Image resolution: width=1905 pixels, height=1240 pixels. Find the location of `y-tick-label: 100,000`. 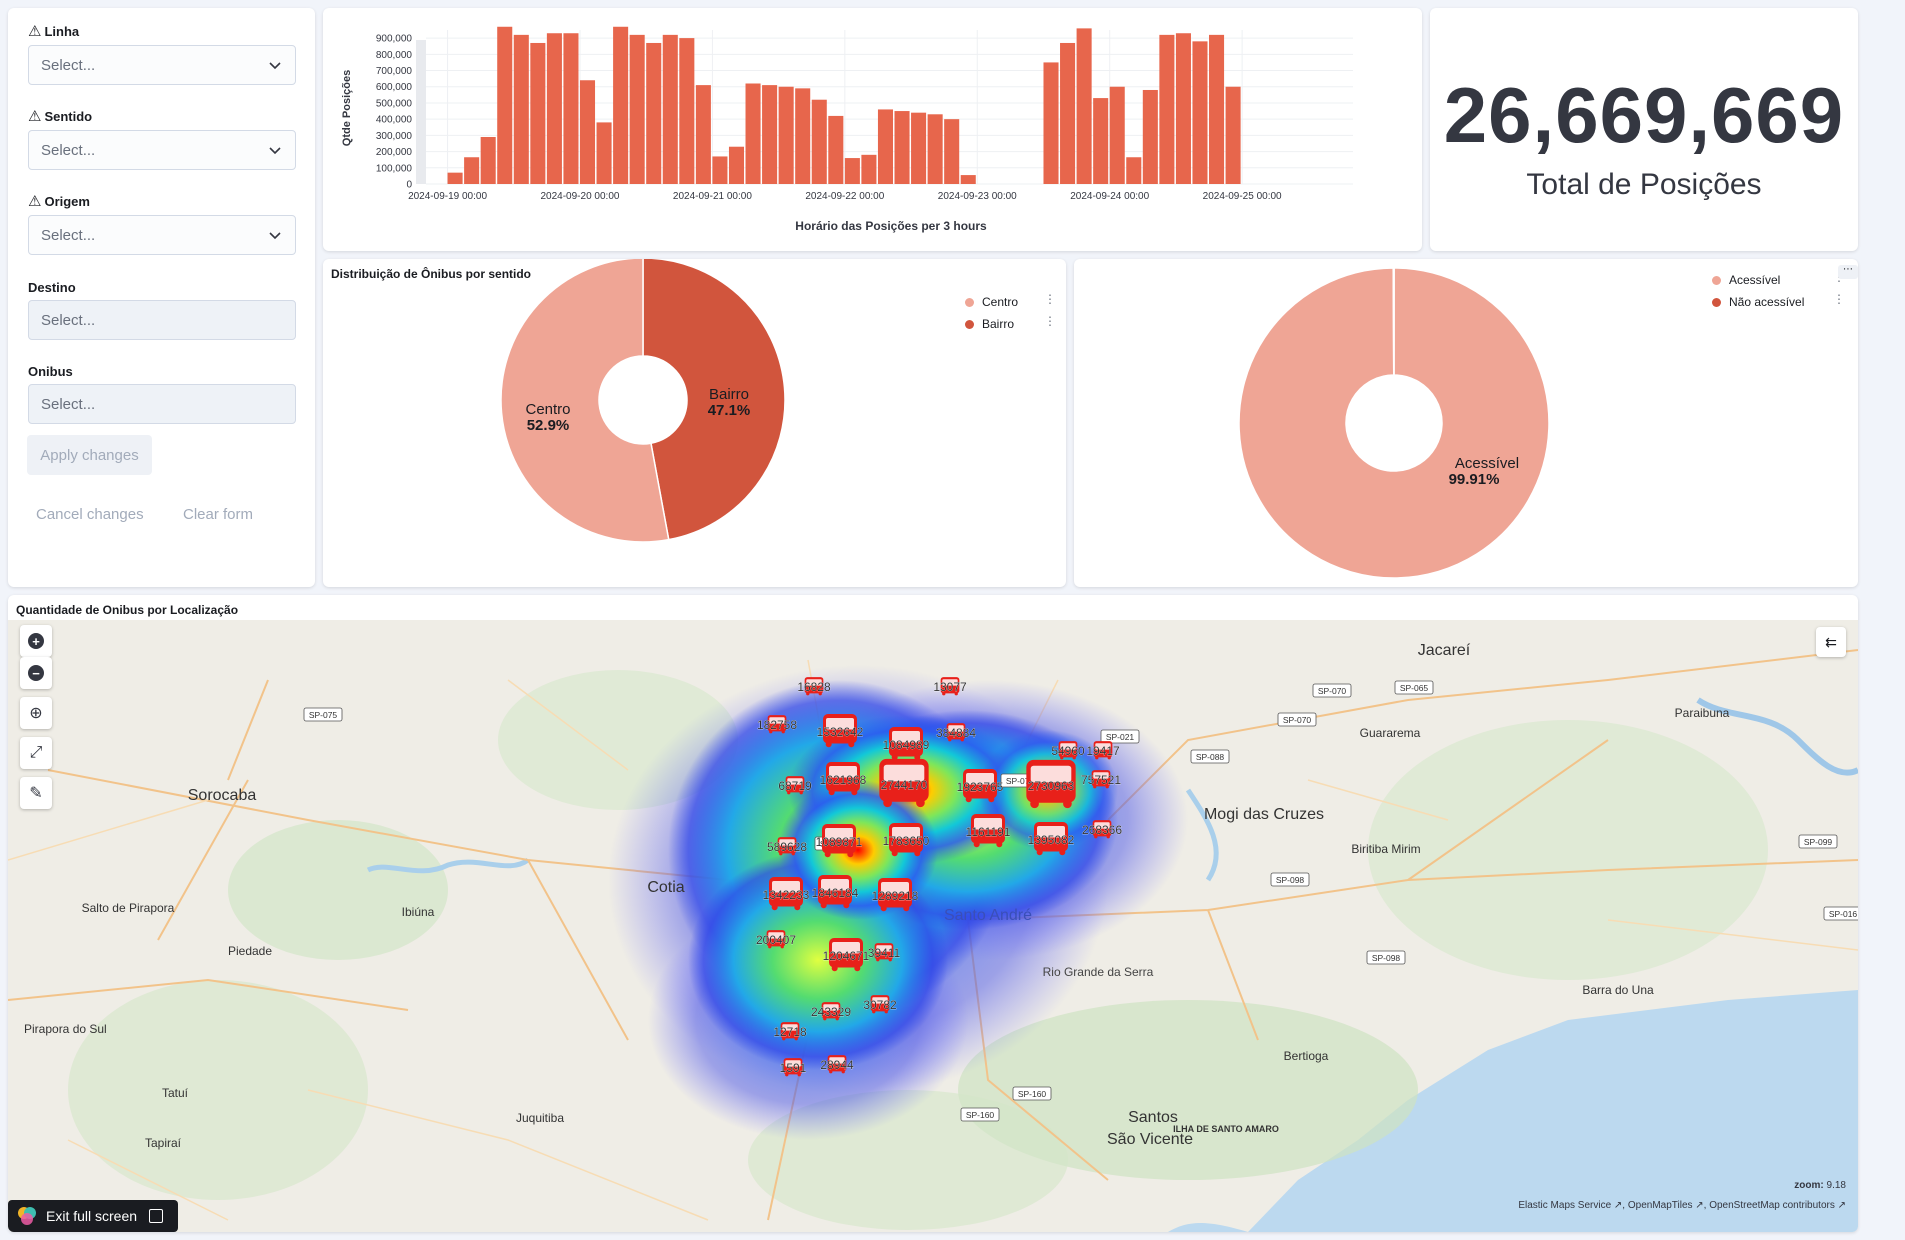

y-tick-label: 100,000 is located at coordinates (394, 168).